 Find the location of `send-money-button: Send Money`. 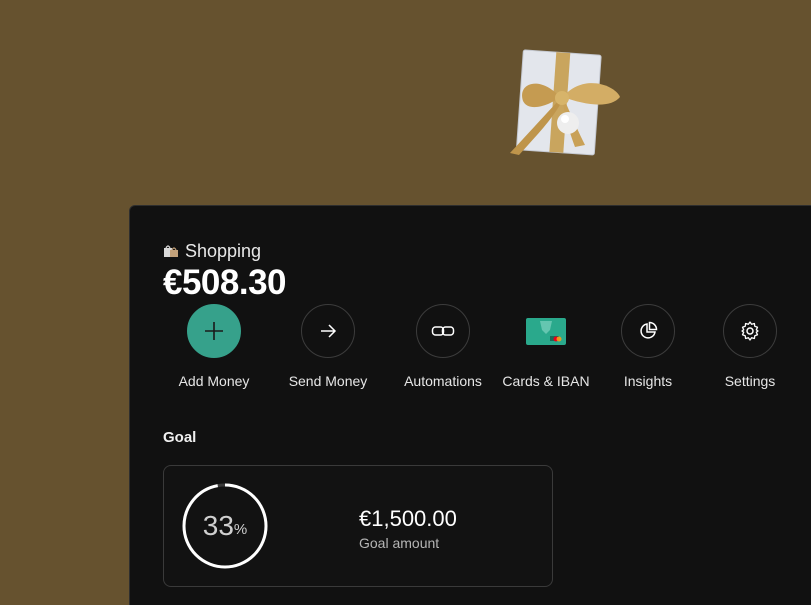

send-money-button: Send Money is located at coordinates (328, 346).